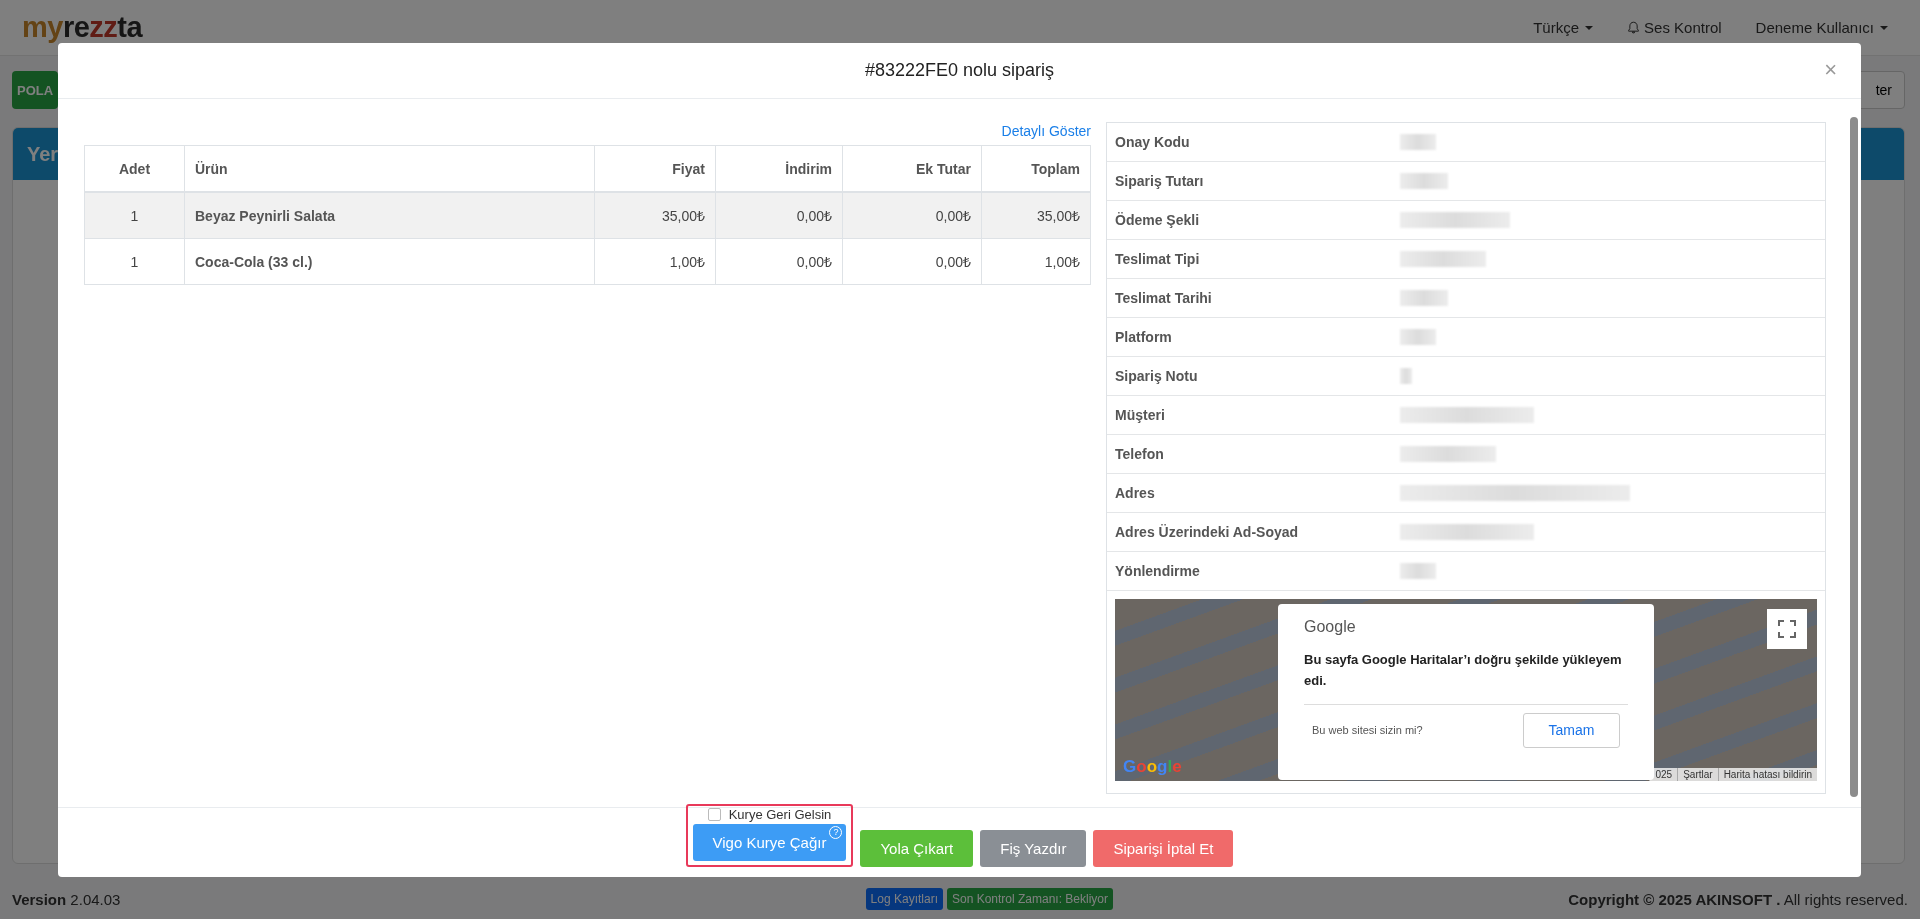 The height and width of the screenshot is (919, 1920). Describe the element at coordinates (1163, 298) in the screenshot. I see `info-label: Teslimat Tarihi` at that location.